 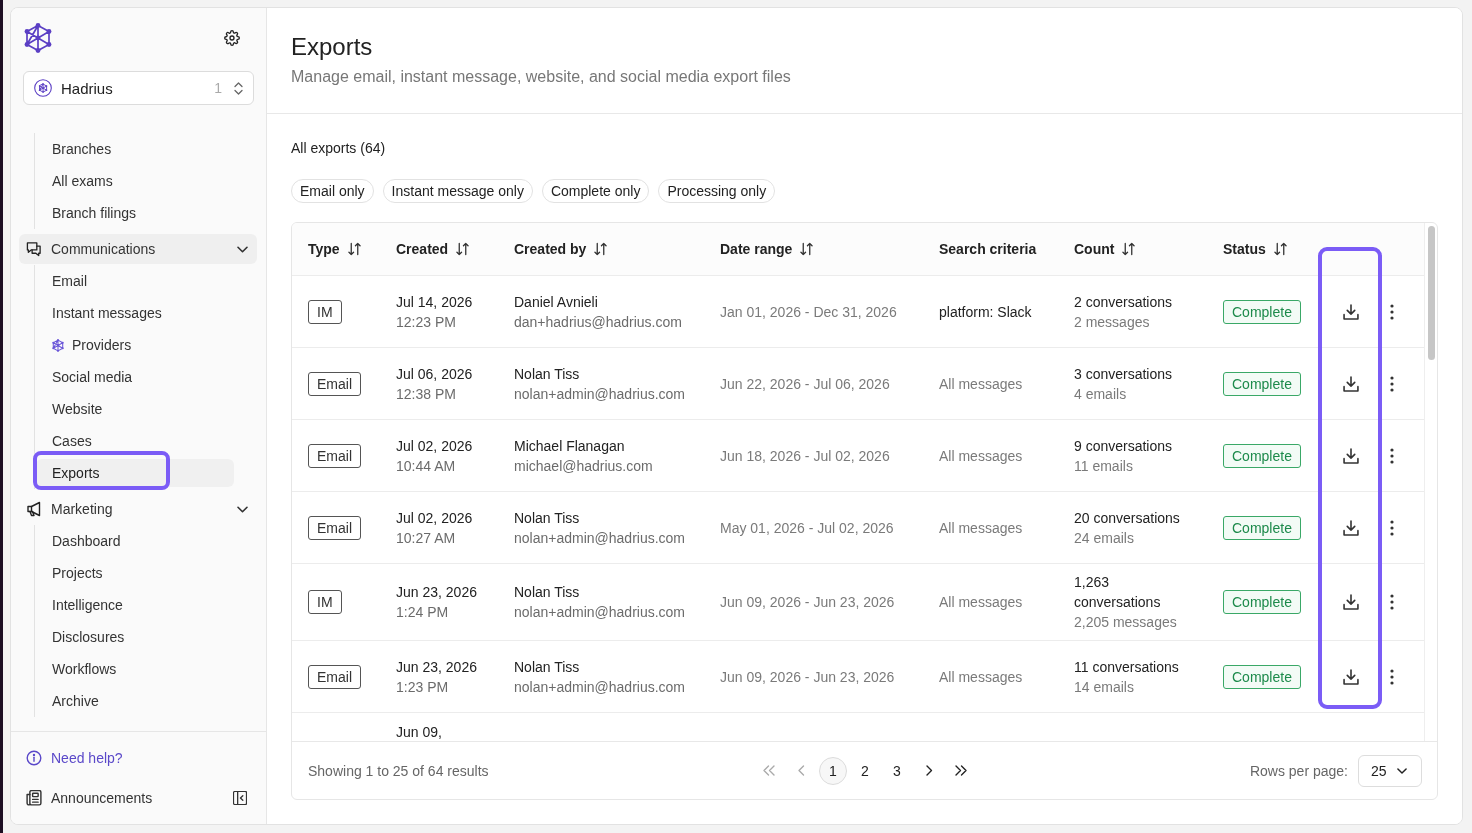 What do you see at coordinates (135, 701) in the screenshot?
I see `nav-item: Archive` at bounding box center [135, 701].